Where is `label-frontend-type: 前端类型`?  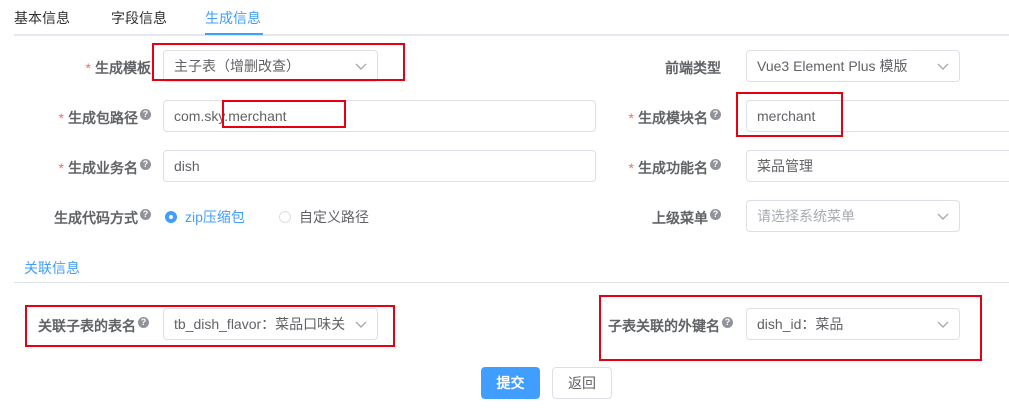
label-frontend-type: 前端类型 is located at coordinates (693, 68).